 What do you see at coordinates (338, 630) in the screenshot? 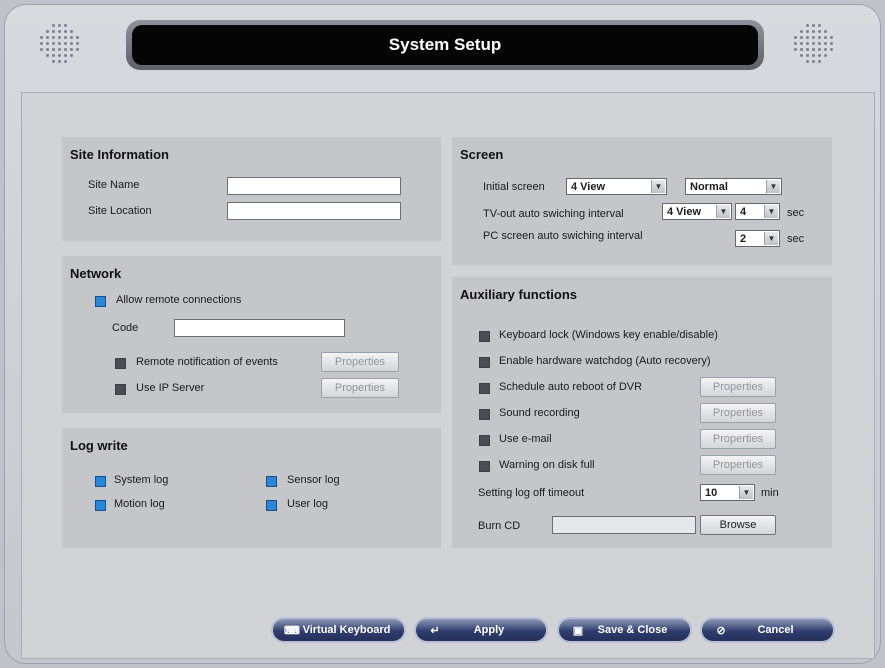
I see `virtual-keyboard-button: ⌨ Virtual Keyboard` at bounding box center [338, 630].